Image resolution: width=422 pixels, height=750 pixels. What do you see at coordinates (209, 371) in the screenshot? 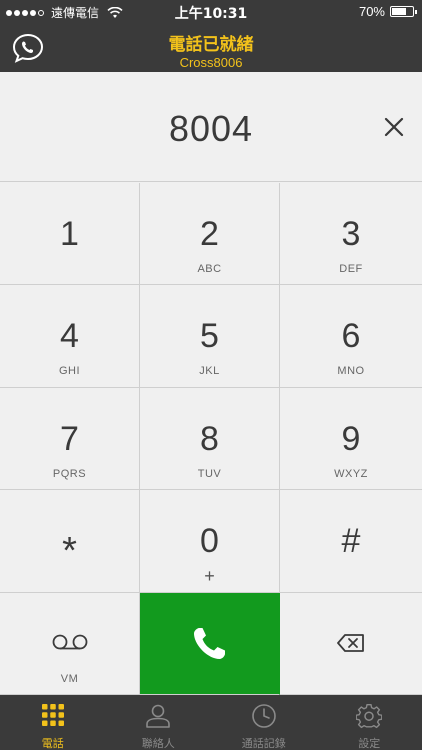
I see `key-letters: JKL` at bounding box center [209, 371].